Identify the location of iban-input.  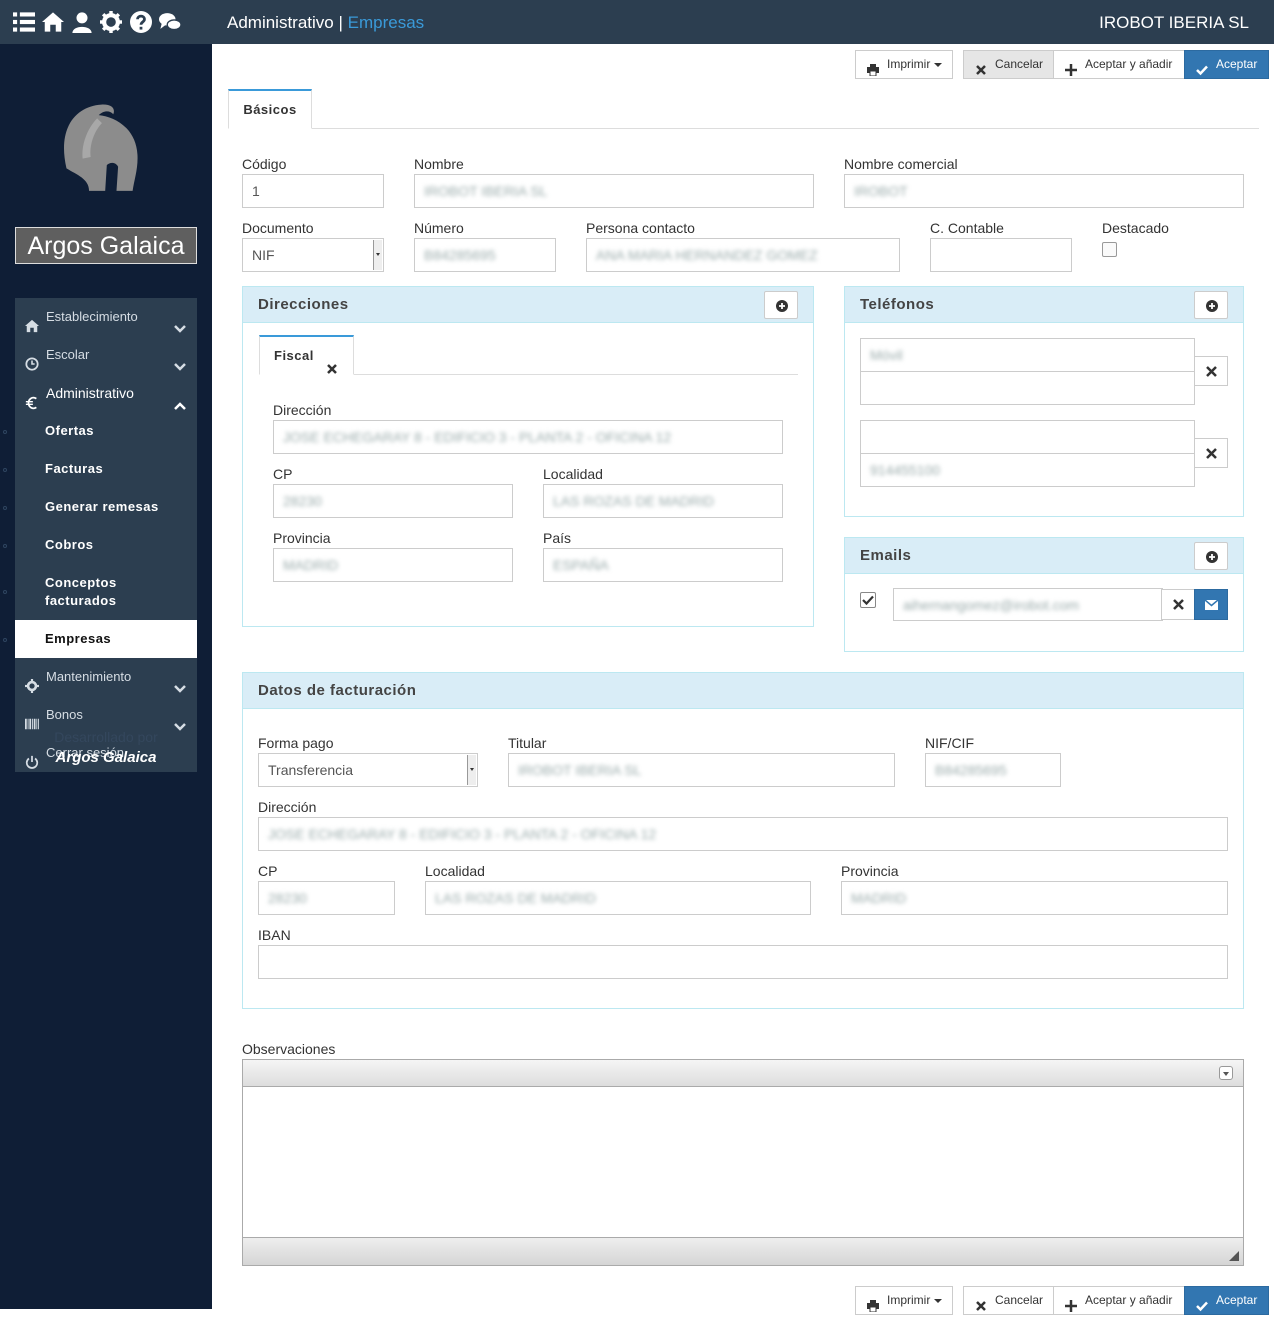
(743, 962).